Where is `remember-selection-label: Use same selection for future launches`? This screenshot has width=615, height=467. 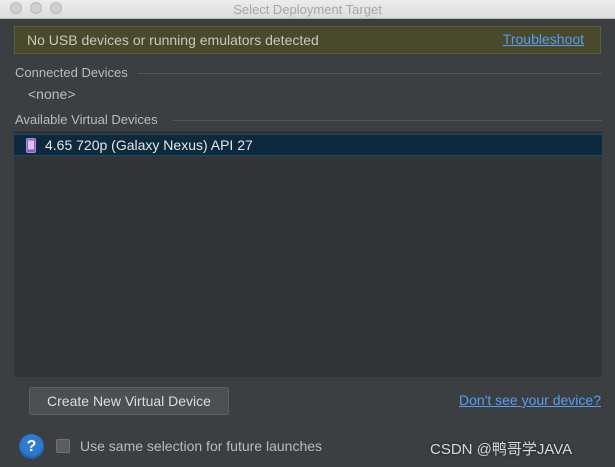
remember-selection-label: Use same selection for future launches is located at coordinates (201, 446).